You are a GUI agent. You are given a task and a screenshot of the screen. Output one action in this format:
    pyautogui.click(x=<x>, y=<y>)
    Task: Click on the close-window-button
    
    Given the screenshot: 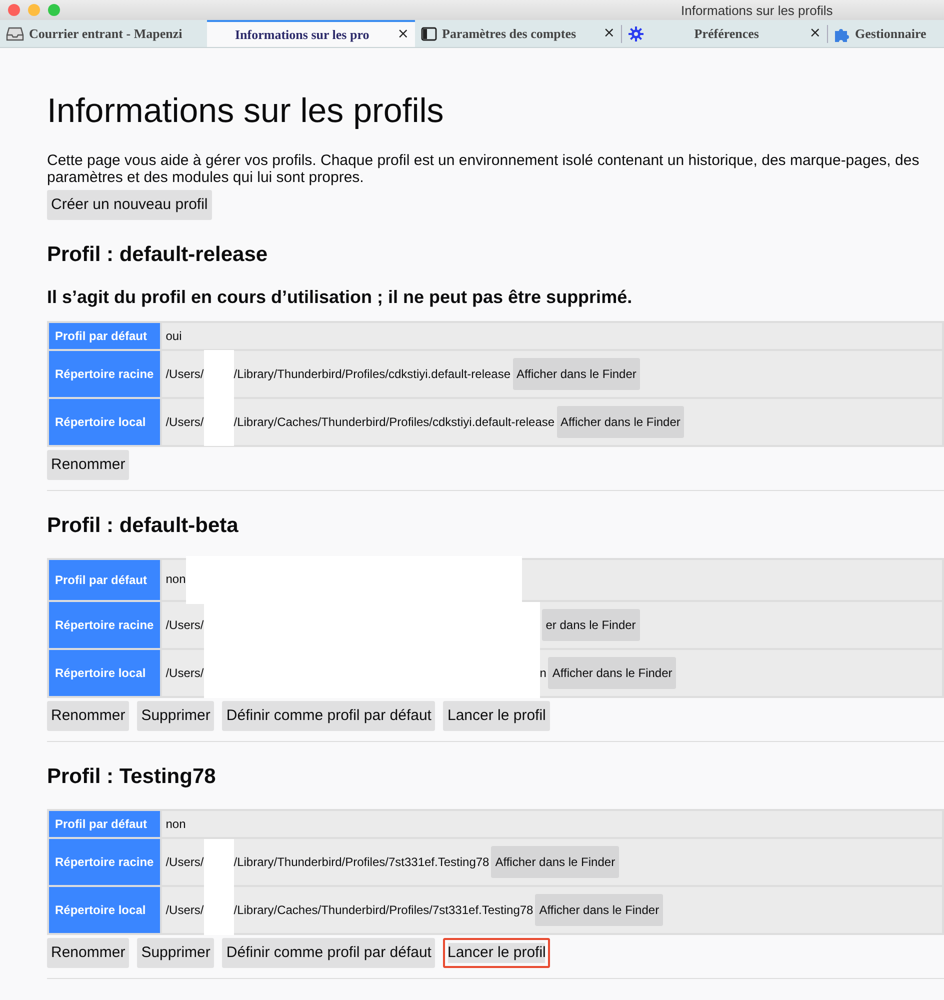 What is the action you would take?
    pyautogui.click(x=14, y=10)
    